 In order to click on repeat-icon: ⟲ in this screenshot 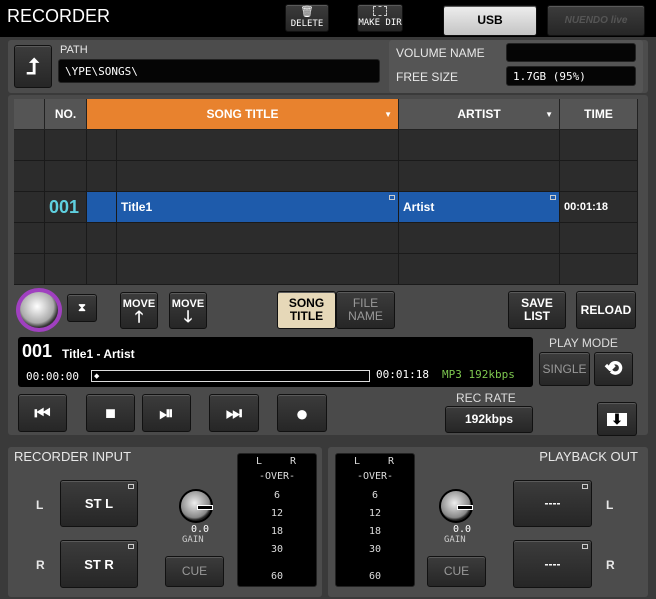, I will do `click(614, 368)`.